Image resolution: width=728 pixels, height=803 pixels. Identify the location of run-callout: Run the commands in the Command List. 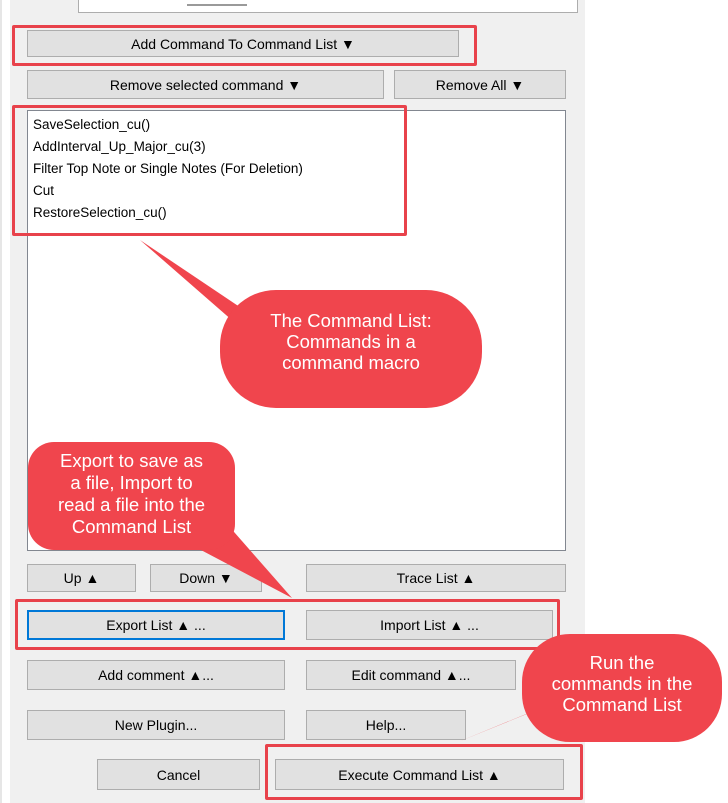
(622, 683).